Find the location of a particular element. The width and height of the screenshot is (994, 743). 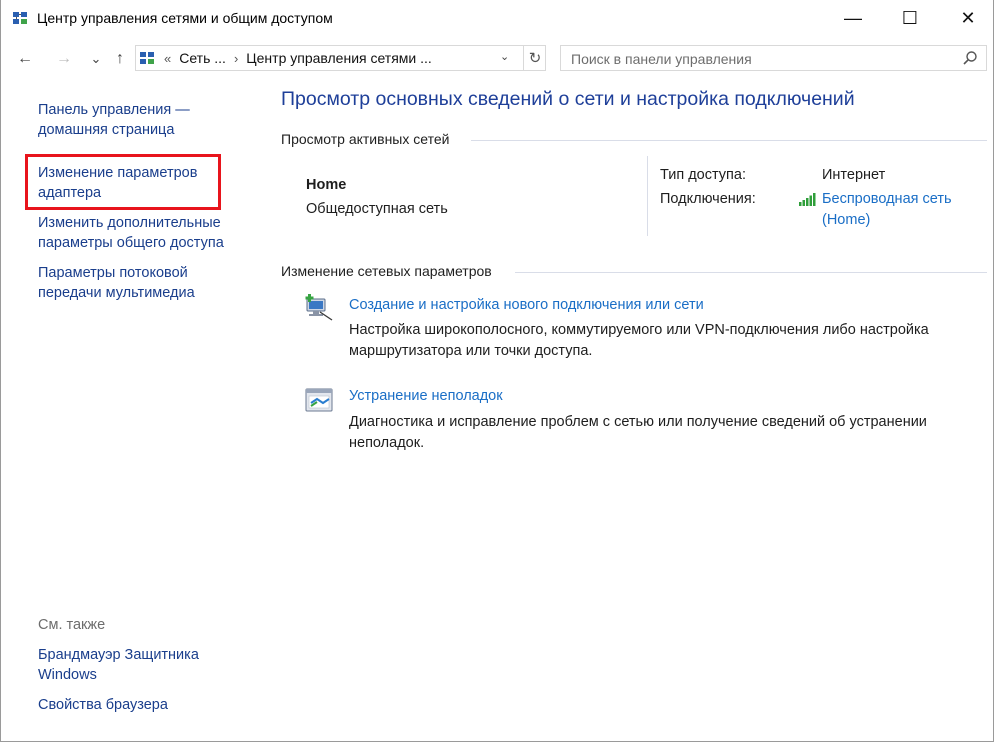

network-name: Home is located at coordinates (326, 185).